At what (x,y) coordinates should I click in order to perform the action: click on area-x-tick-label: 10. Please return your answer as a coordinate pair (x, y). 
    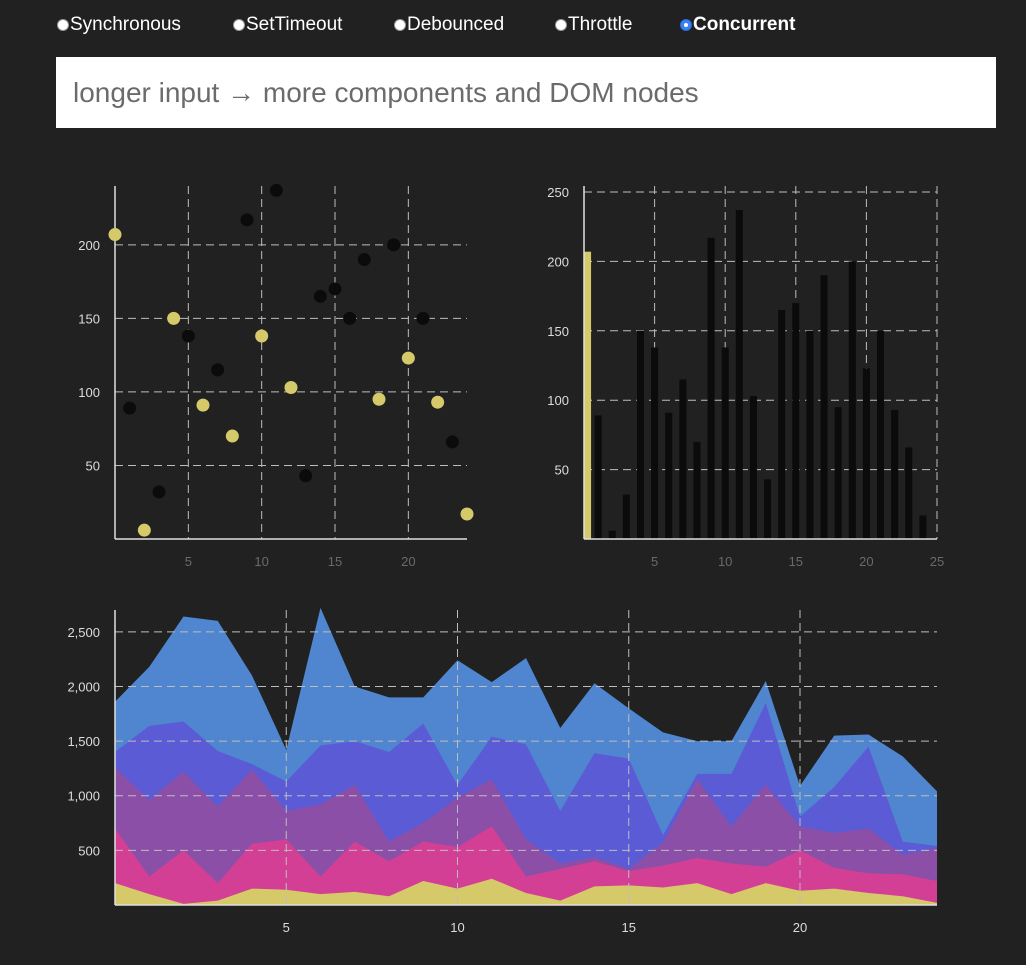
    Looking at the image, I should click on (457, 927).